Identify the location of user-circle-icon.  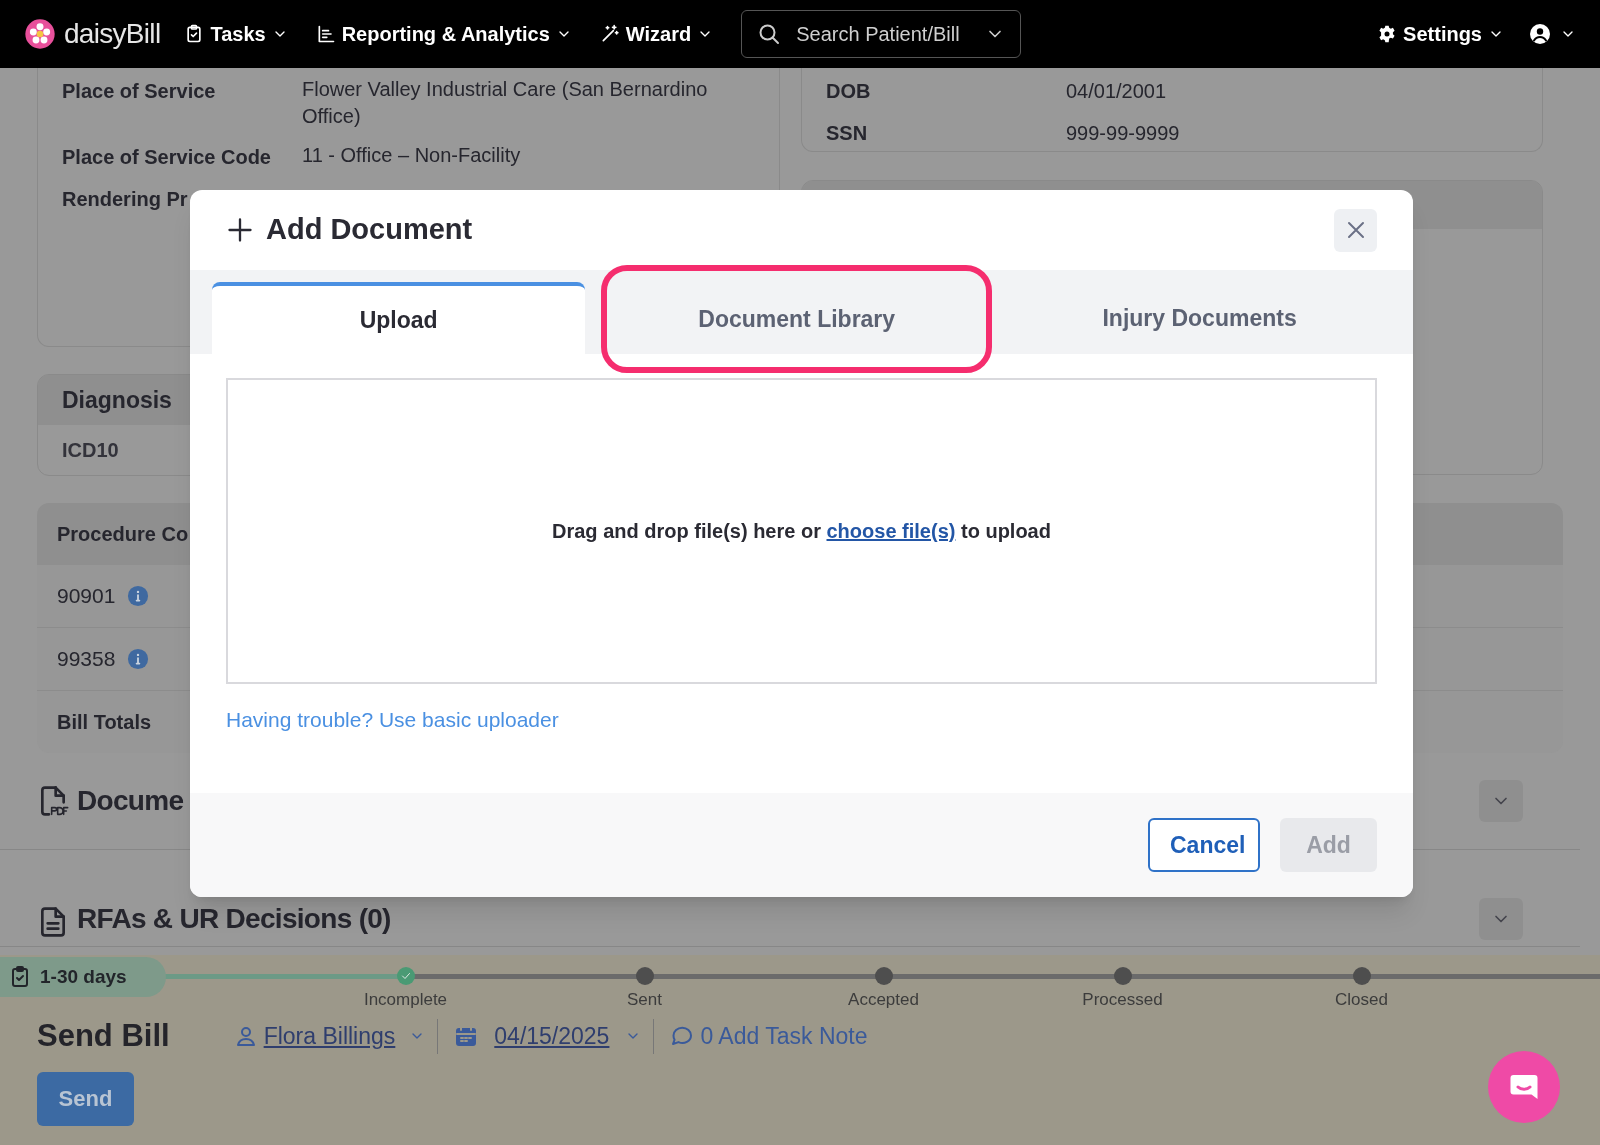
(1540, 34).